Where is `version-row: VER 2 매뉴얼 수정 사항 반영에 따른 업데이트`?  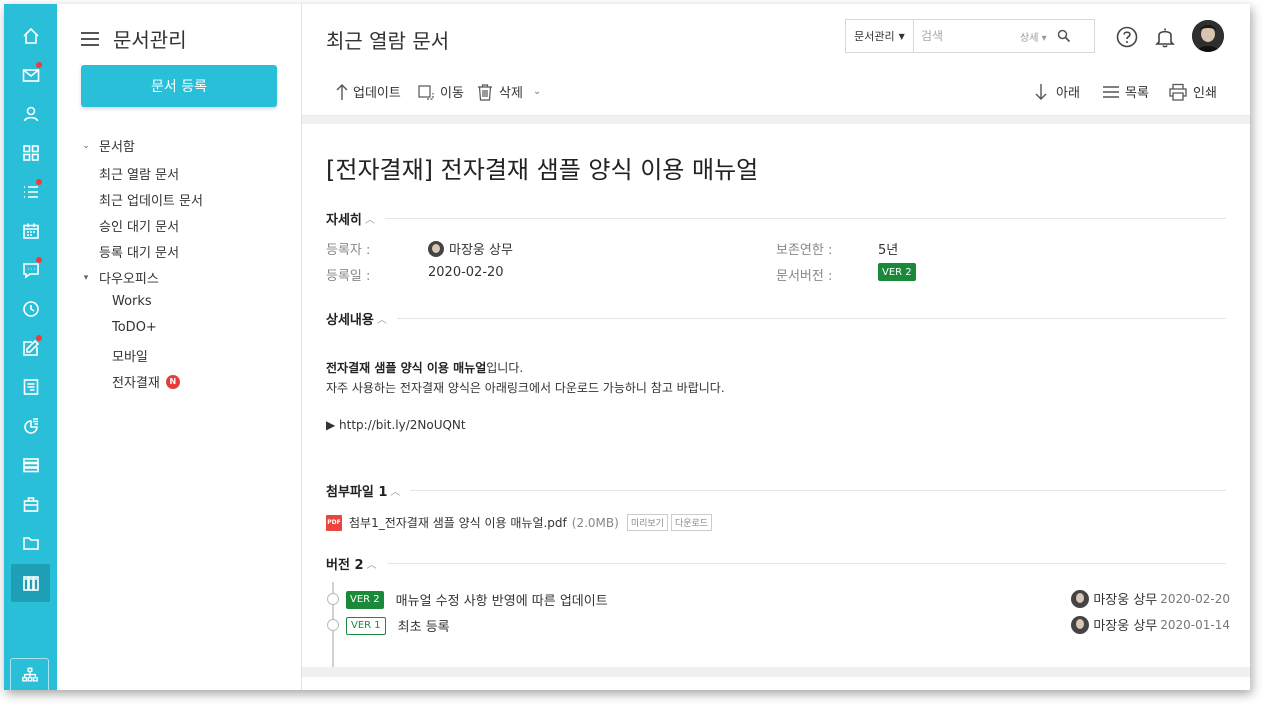 version-row: VER 2 매뉴얼 수정 사항 반영에 따른 업데이트 is located at coordinates (477, 599).